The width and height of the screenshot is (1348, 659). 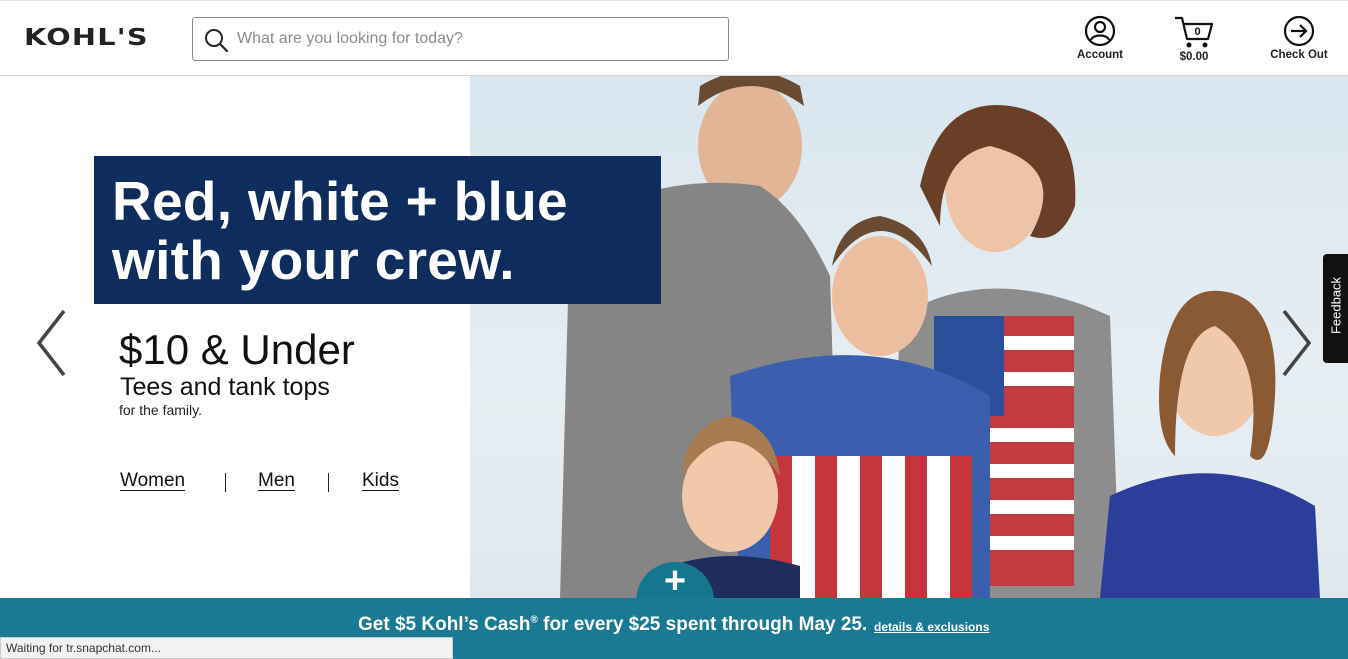 I want to click on link-women: Women, so click(x=152, y=481).